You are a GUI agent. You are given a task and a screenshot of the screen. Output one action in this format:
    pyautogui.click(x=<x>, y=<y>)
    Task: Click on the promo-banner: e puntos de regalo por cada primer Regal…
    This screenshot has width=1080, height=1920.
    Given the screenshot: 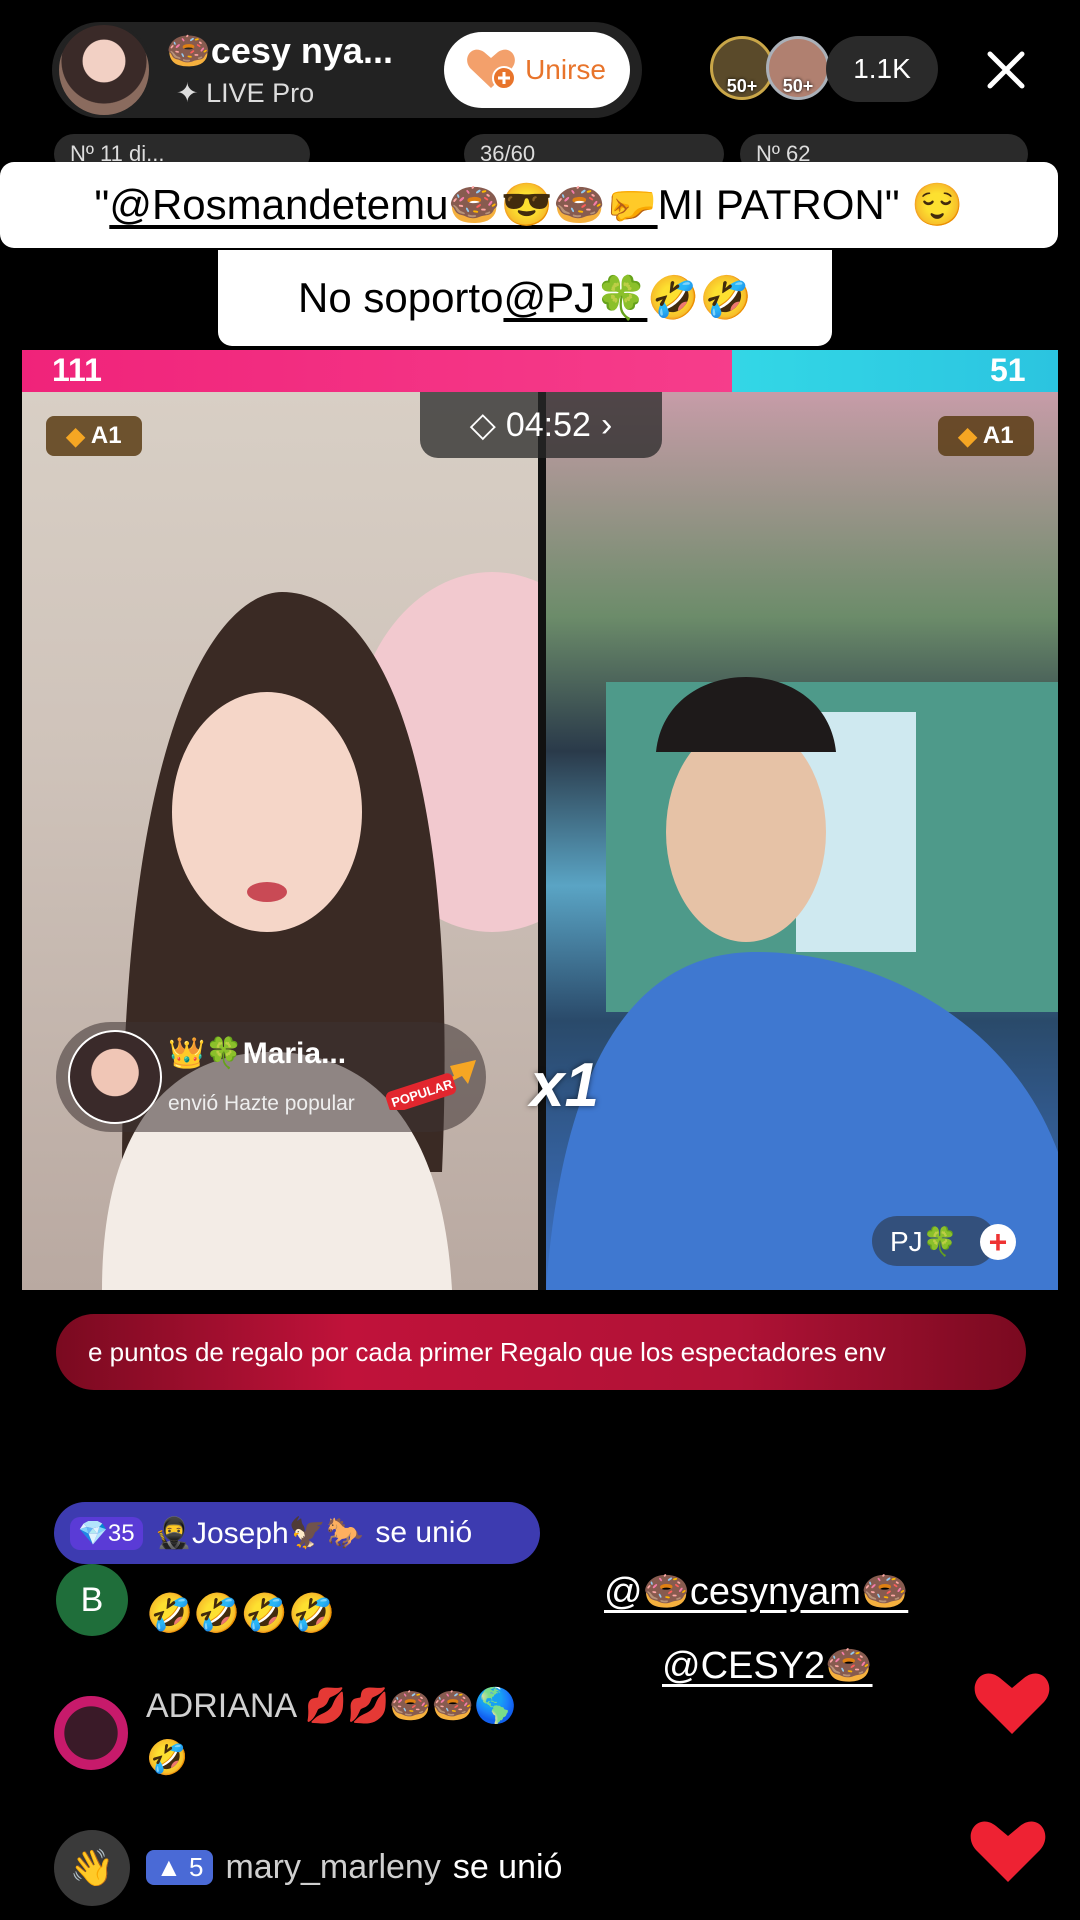 What is the action you would take?
    pyautogui.click(x=541, y=1352)
    